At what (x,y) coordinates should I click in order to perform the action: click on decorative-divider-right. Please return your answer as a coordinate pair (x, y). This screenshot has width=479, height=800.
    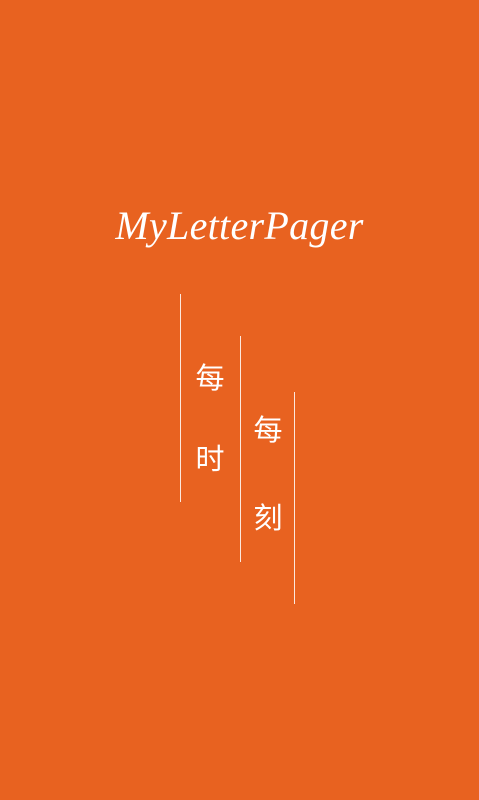
    Looking at the image, I should click on (294, 498).